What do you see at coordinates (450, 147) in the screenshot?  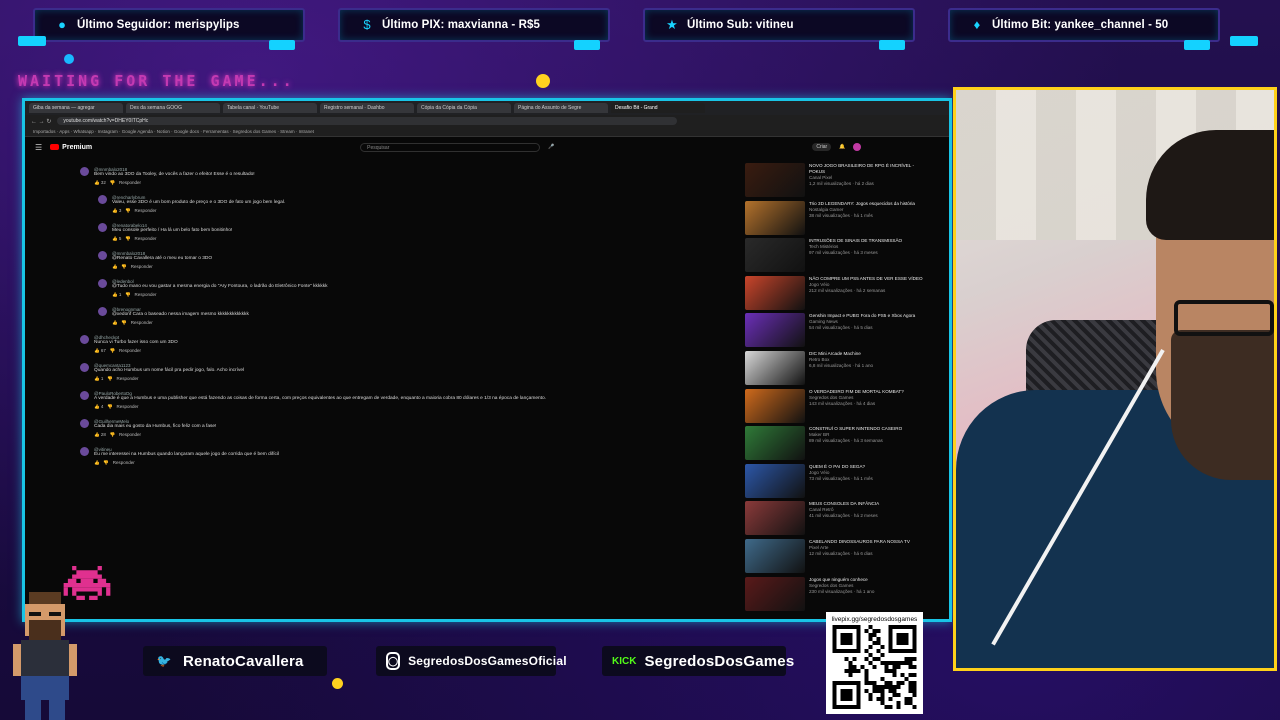 I see `youtube-search-input: Pesquisar` at bounding box center [450, 147].